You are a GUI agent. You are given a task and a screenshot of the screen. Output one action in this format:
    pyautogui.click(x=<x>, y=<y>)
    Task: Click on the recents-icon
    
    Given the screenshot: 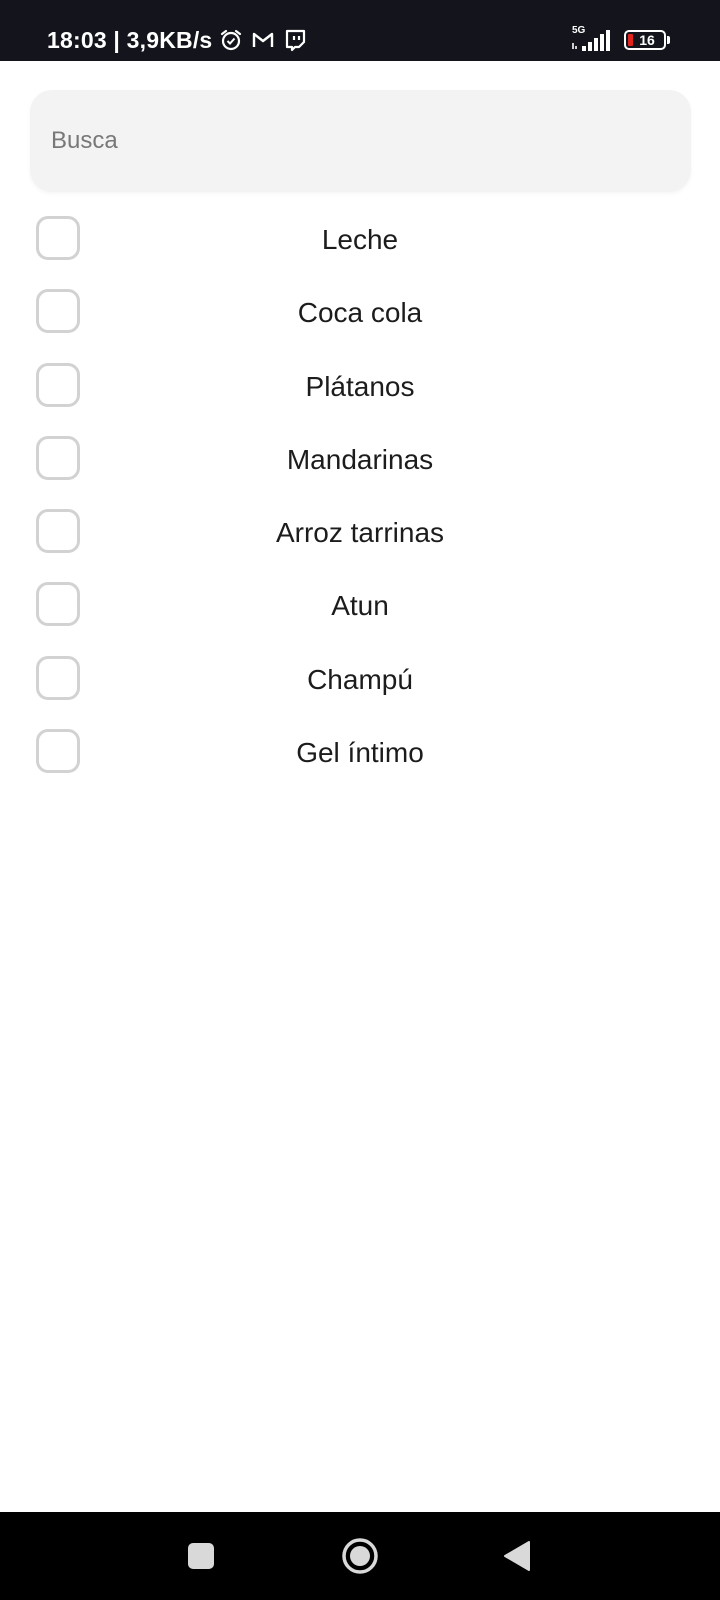 What is the action you would take?
    pyautogui.click(x=201, y=1556)
    